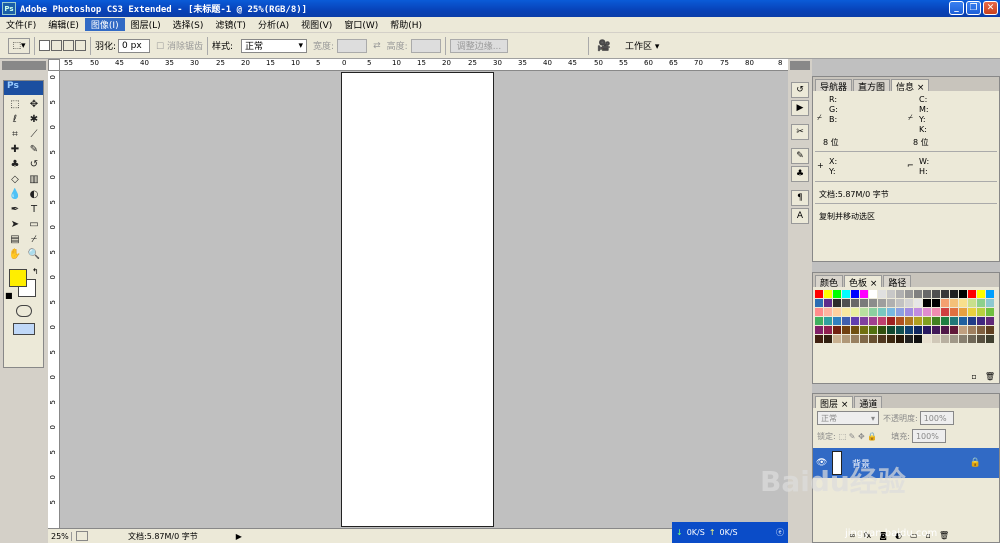 The height and width of the screenshot is (543, 1000). I want to click on menu-file: 文件(F), so click(21, 24).